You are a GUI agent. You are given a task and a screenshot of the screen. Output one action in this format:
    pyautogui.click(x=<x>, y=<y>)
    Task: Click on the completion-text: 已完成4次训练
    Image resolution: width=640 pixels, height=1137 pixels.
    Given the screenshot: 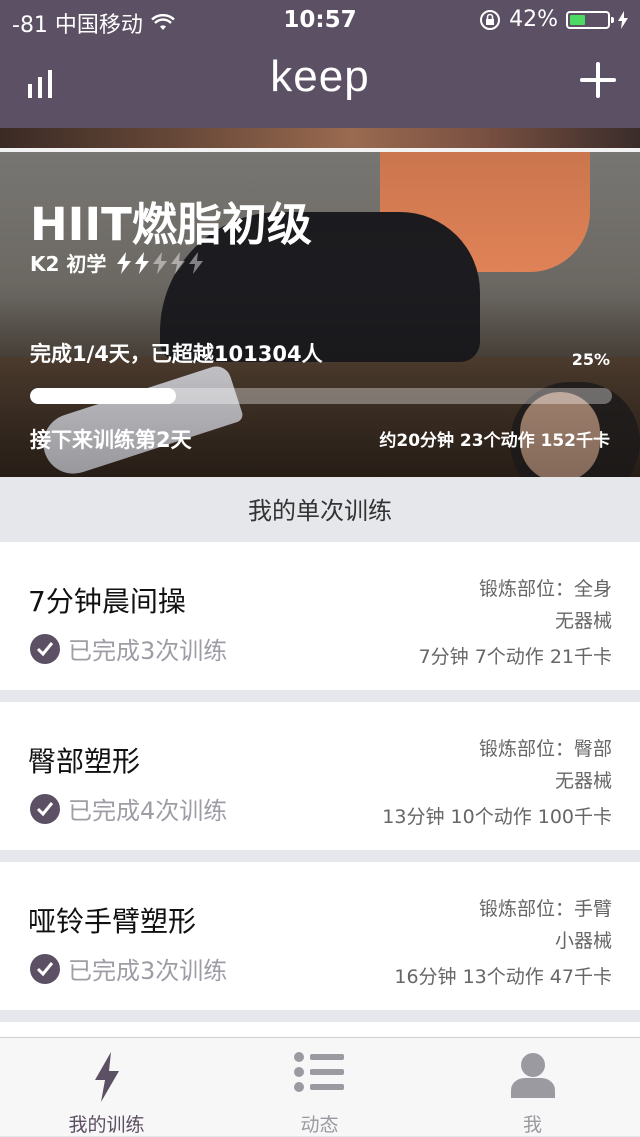 What is the action you would take?
    pyautogui.click(x=148, y=811)
    